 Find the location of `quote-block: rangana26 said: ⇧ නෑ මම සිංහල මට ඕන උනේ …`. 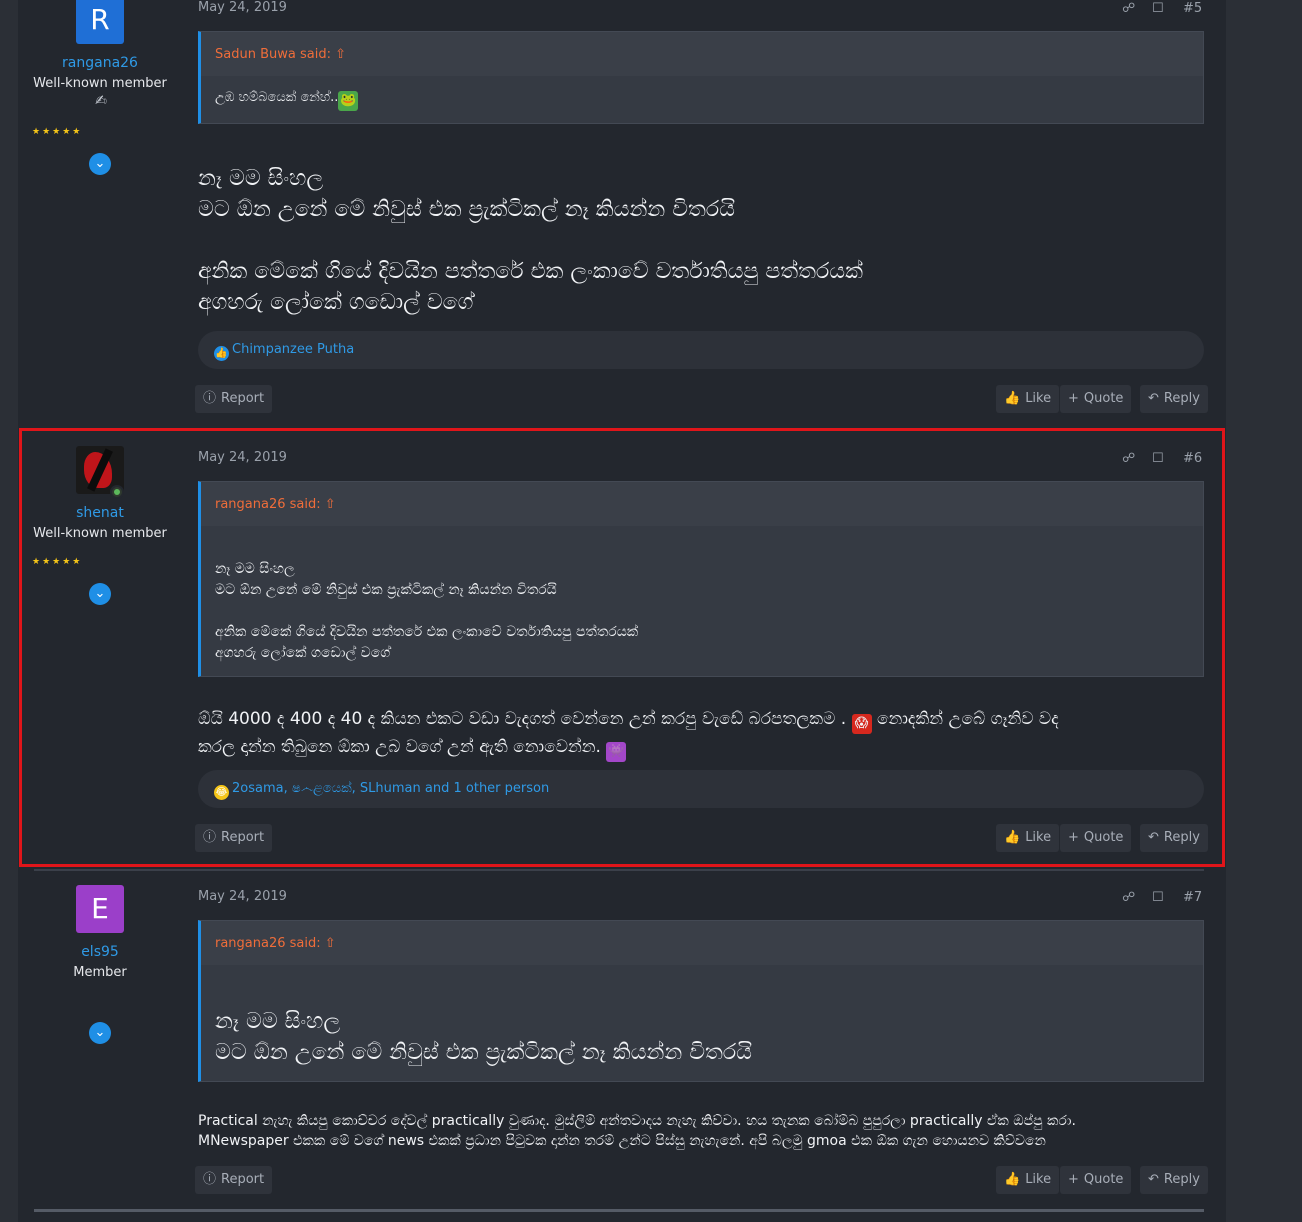

quote-block: rangana26 said: ⇧ නෑ මම සිංහල මට ඕන උනේ … is located at coordinates (701, 1001).